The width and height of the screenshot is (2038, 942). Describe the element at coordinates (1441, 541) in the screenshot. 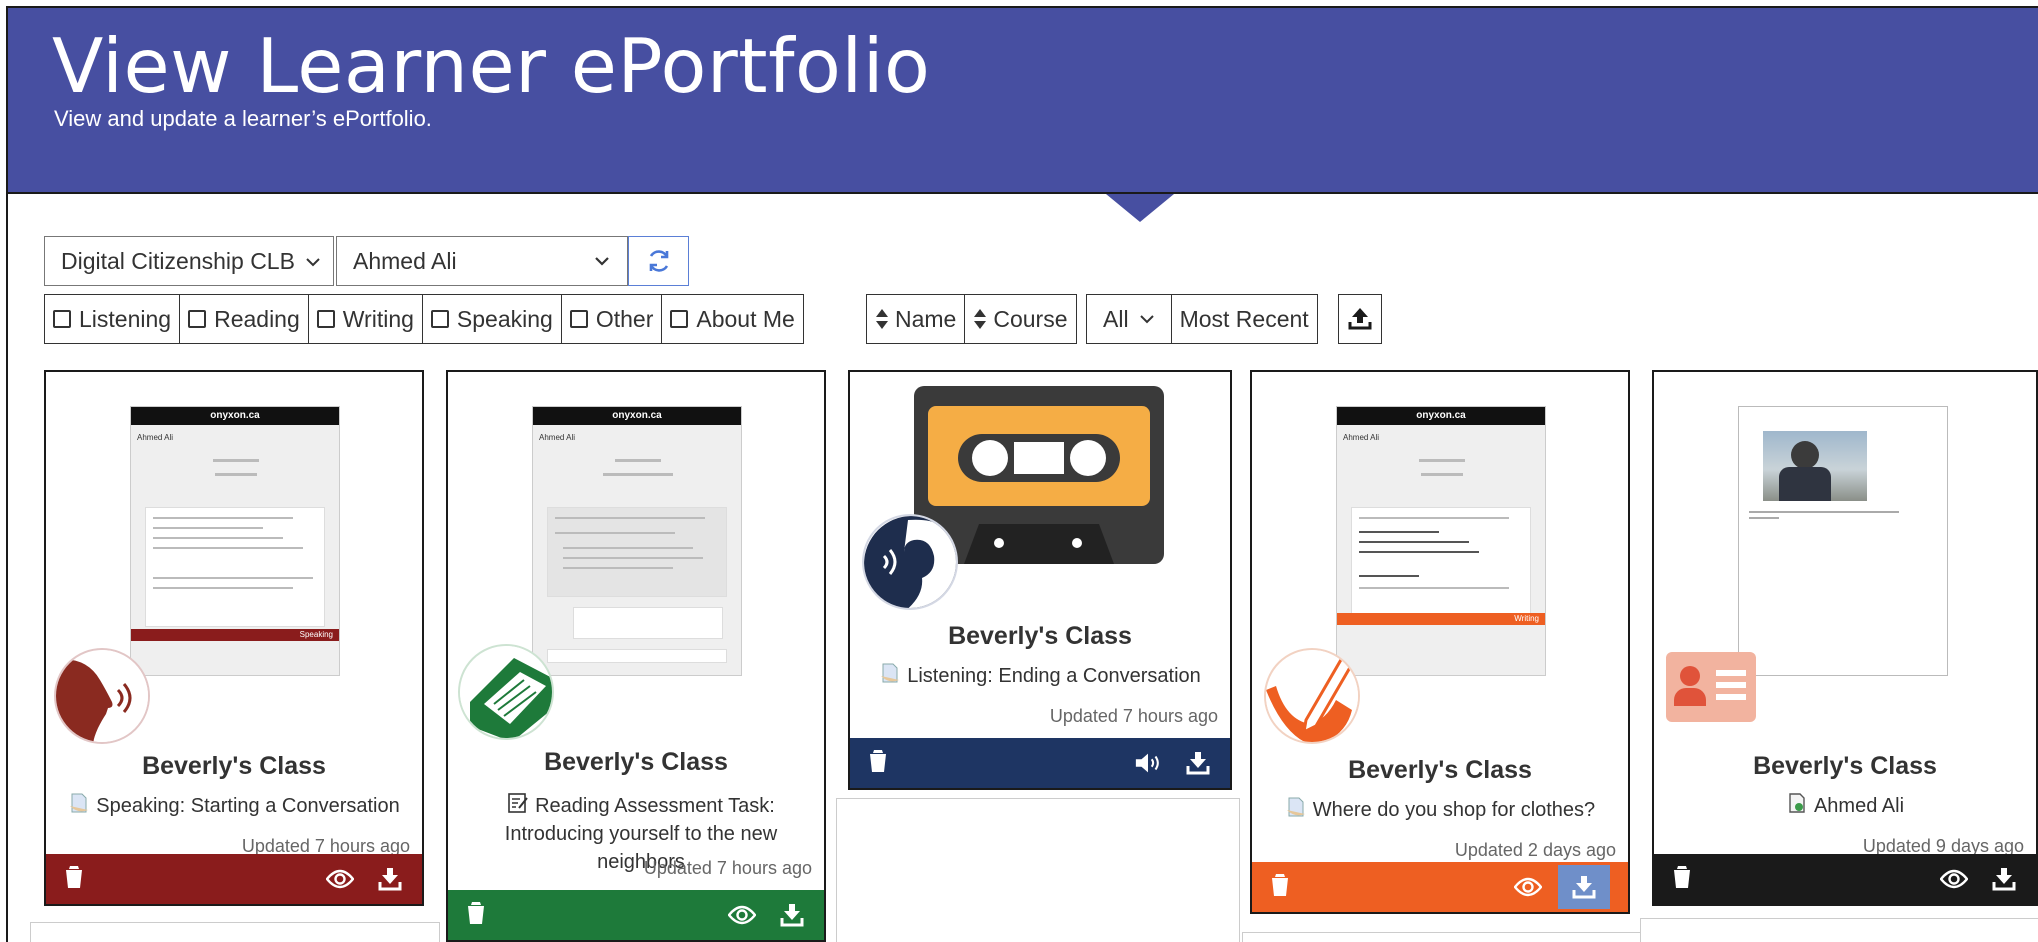

I see `artifact-thumbnail: onyxon.ca Ahmed Ali Writing` at that location.